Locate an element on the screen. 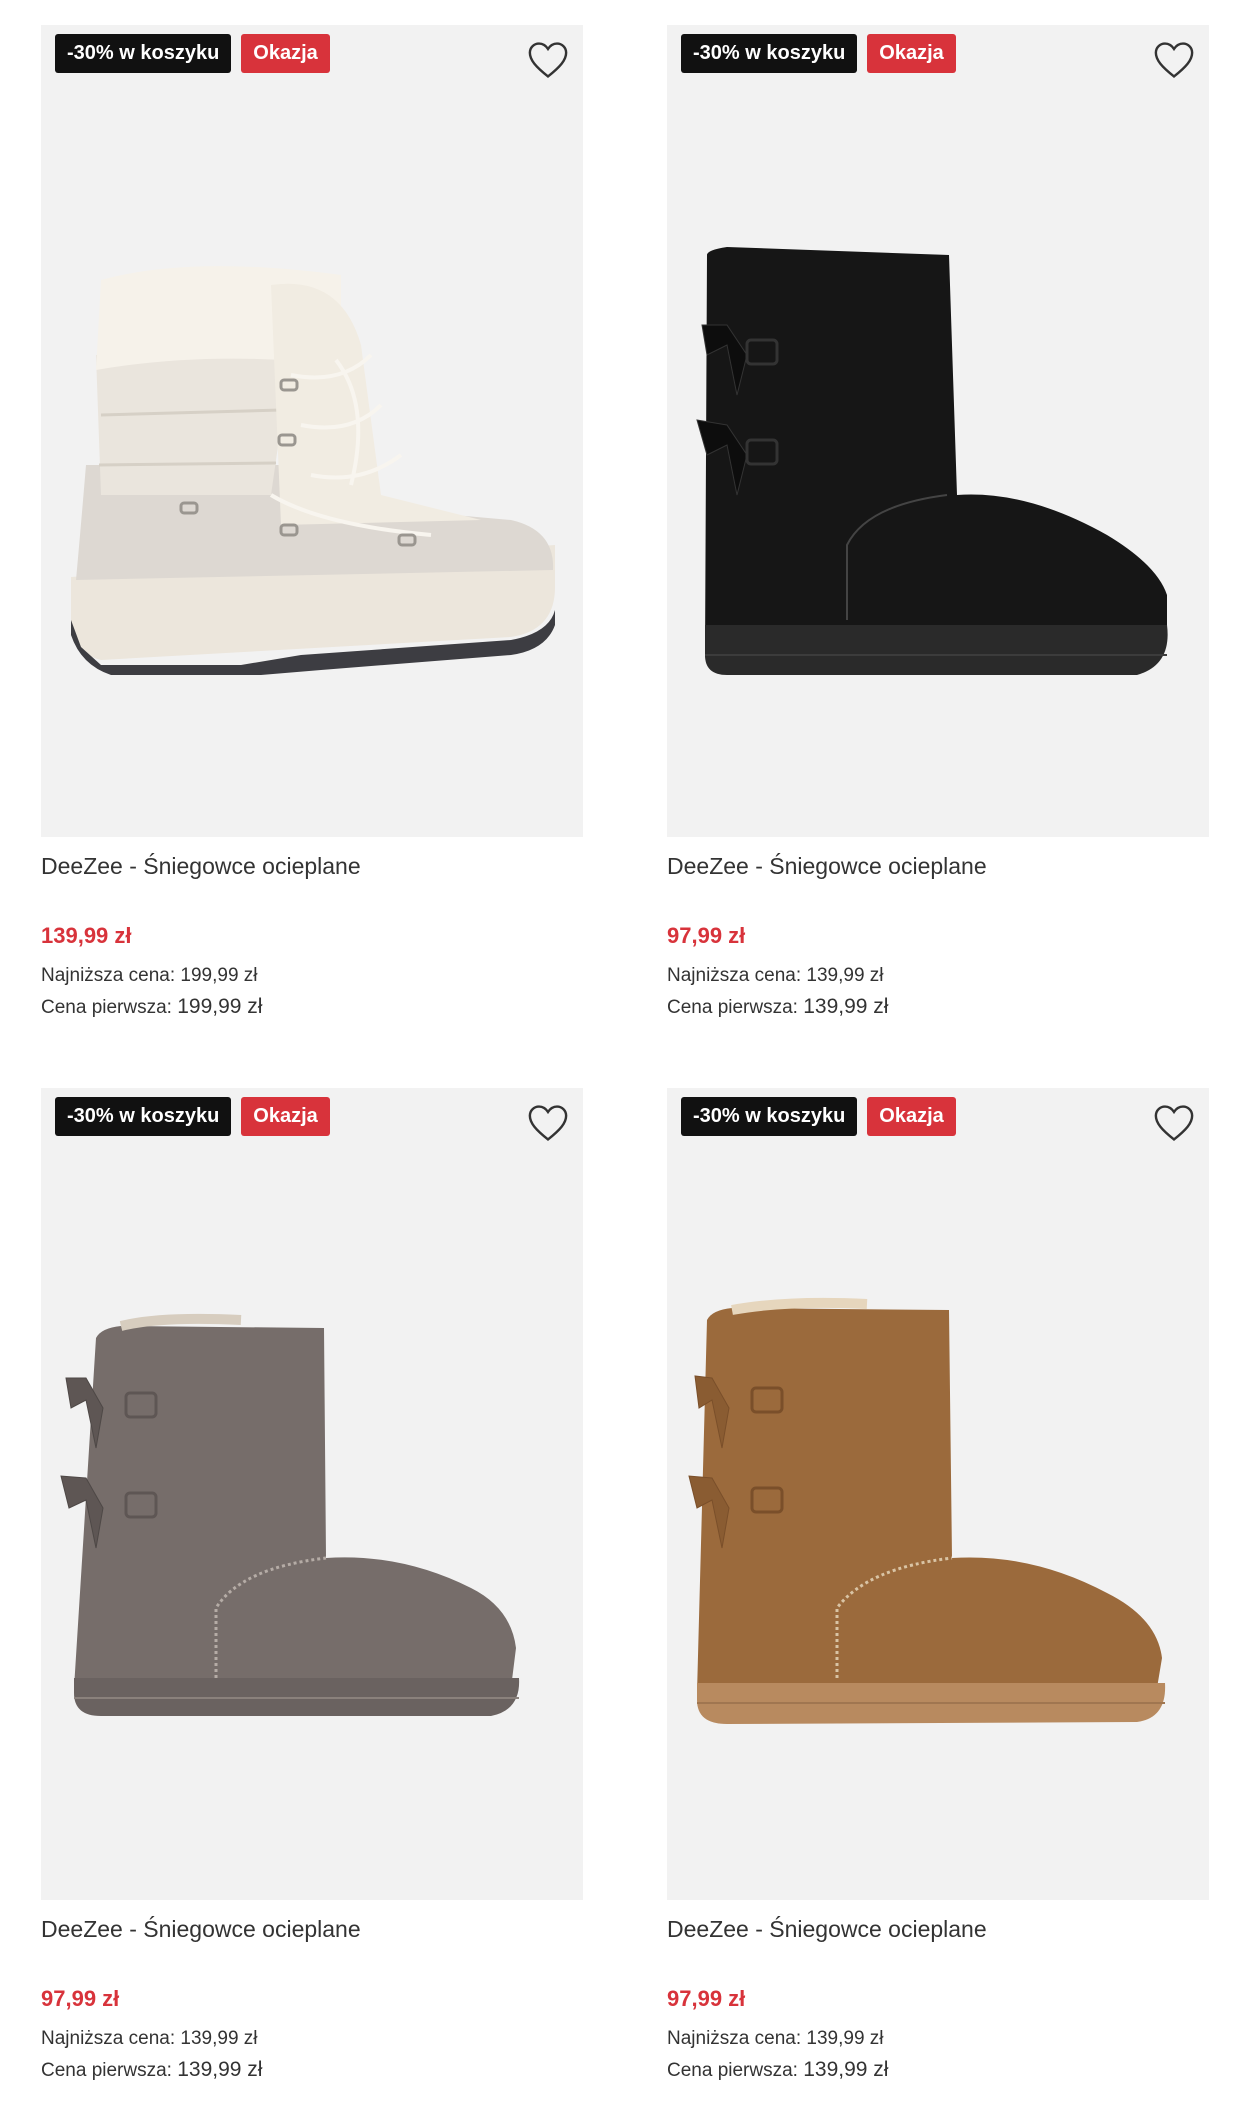 Image resolution: width=1250 pixels, height=2123 pixels. first-price-value: 199,99 zł is located at coordinates (220, 1006).